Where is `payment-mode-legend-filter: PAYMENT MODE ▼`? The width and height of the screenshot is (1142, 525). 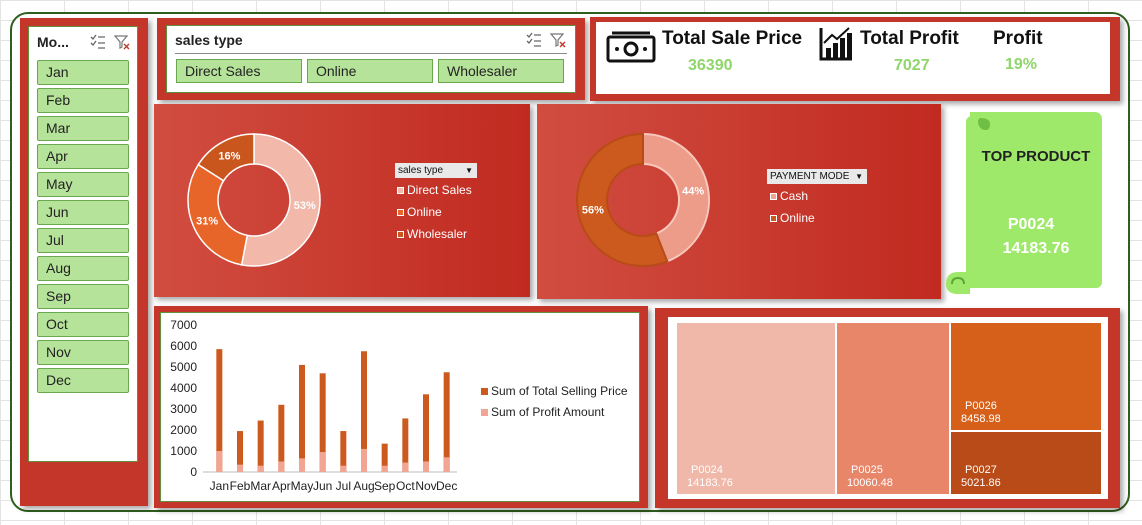 payment-mode-legend-filter: PAYMENT MODE ▼ is located at coordinates (817, 176).